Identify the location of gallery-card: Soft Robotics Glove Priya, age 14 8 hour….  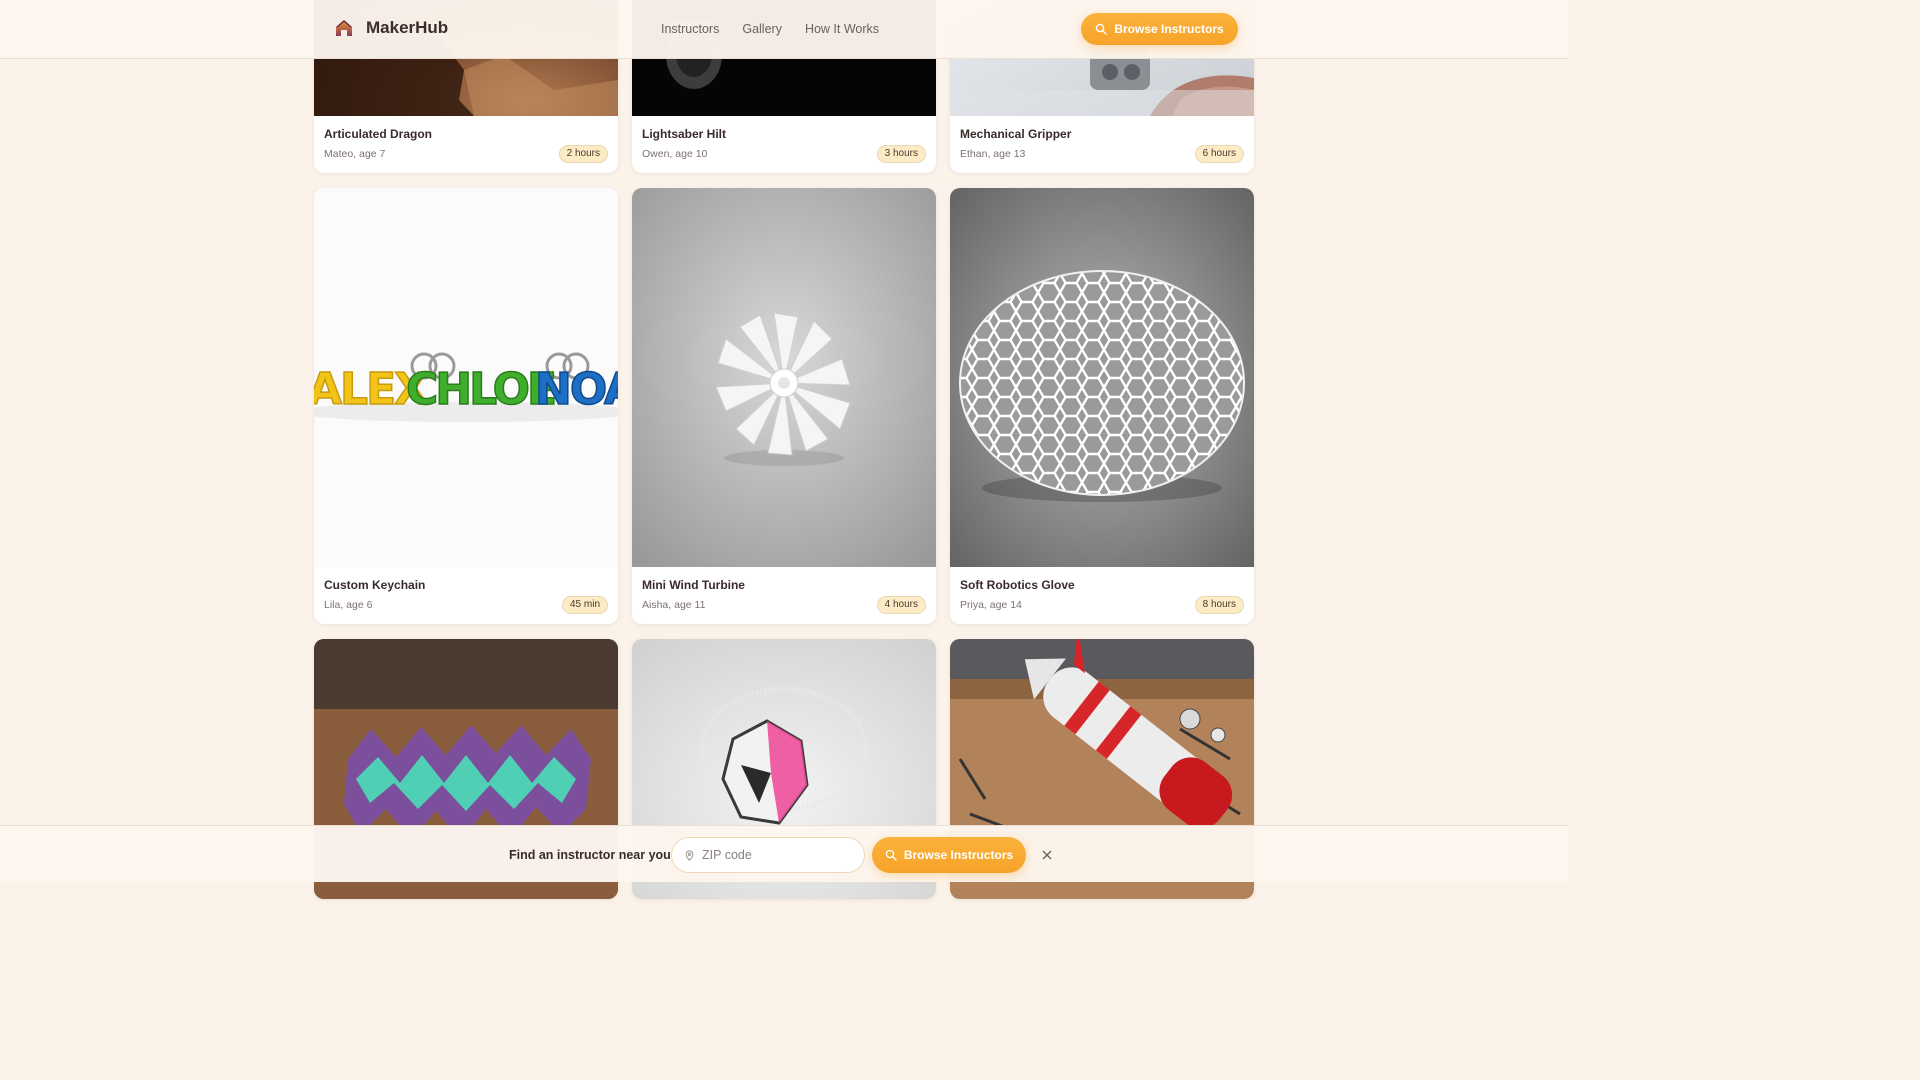
(1102, 406).